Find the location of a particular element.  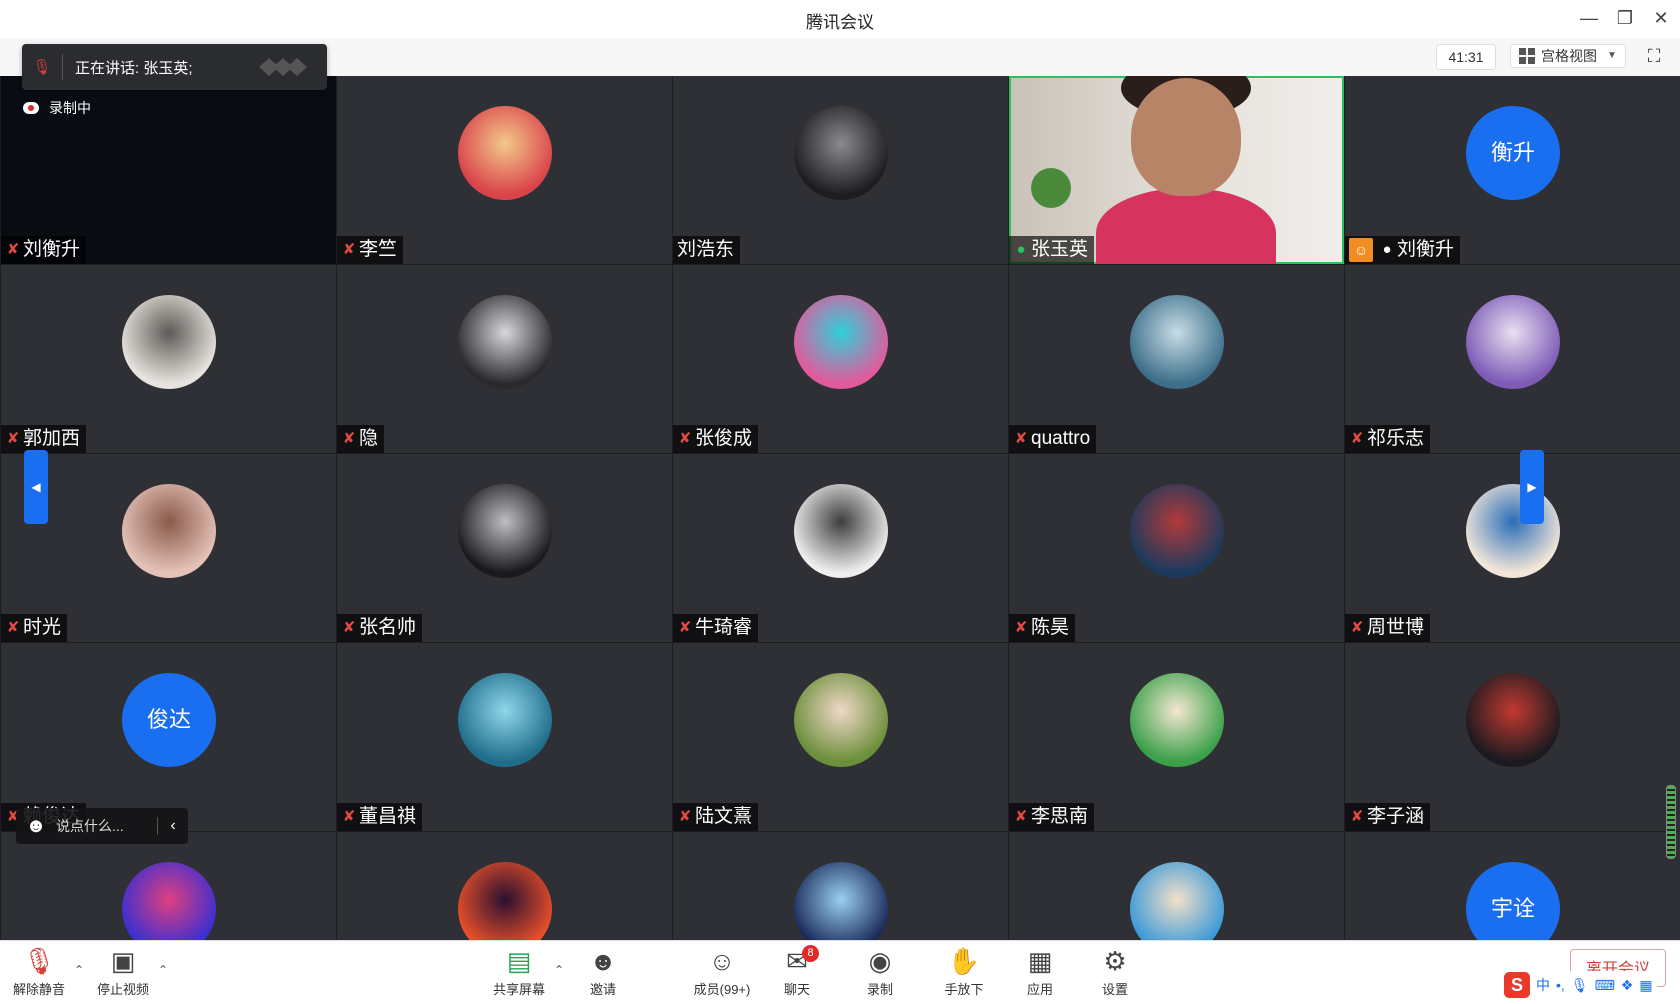

minimize-icon: — is located at coordinates (1589, 18).